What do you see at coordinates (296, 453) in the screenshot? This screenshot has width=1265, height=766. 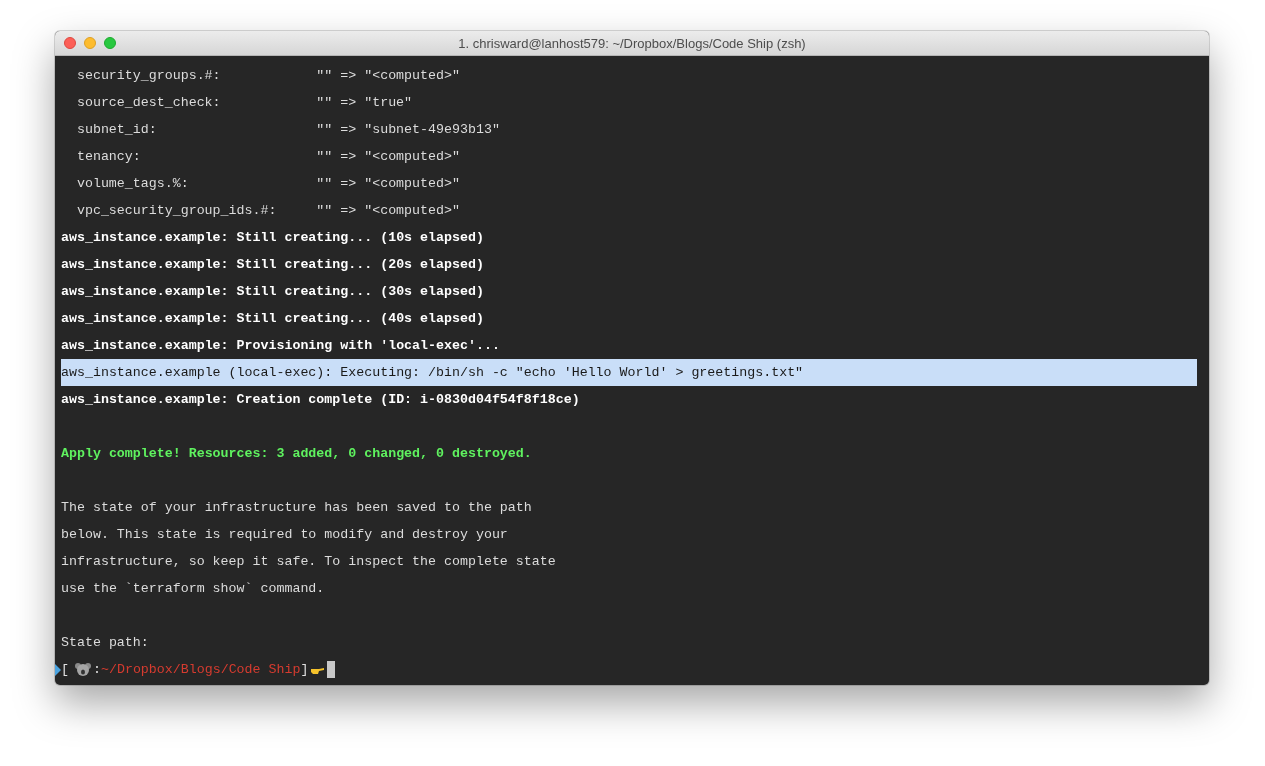 I see `output-text: Apply complete! Resources: 3 added, 0 changed, 0 destroyed.` at bounding box center [296, 453].